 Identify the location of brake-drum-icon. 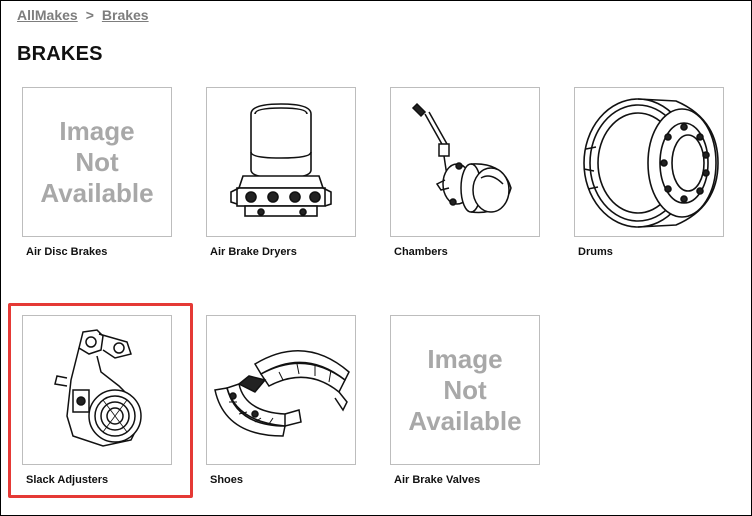
(651, 163).